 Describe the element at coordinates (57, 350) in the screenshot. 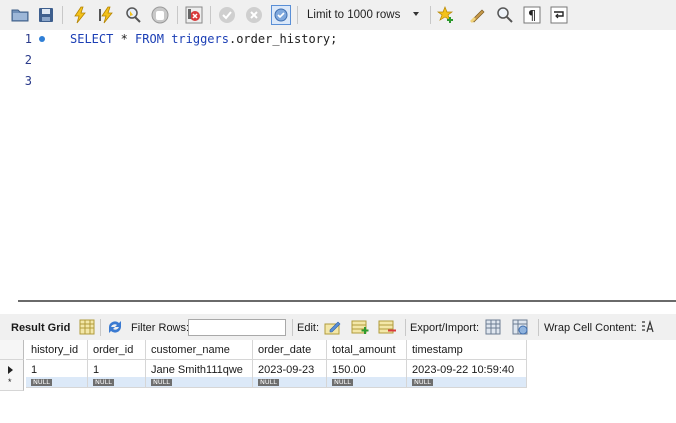

I see `column-header-history-id: history_id` at that location.